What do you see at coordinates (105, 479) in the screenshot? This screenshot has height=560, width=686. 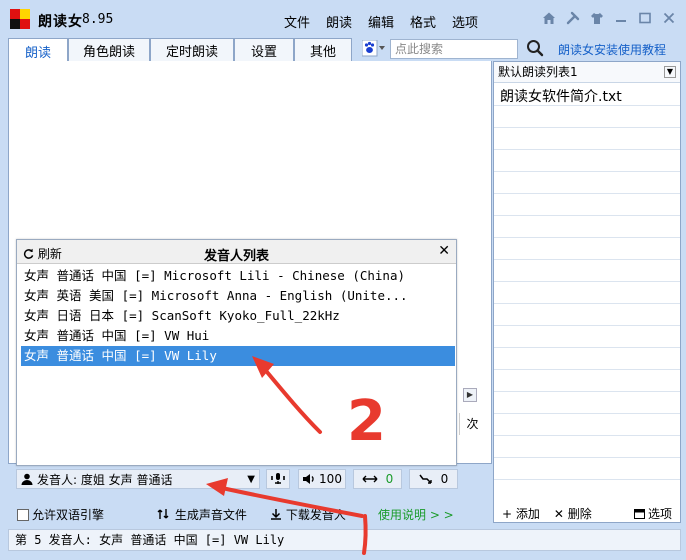 I see `speaker-value: 发音人: 度姐 女声 普通话` at bounding box center [105, 479].